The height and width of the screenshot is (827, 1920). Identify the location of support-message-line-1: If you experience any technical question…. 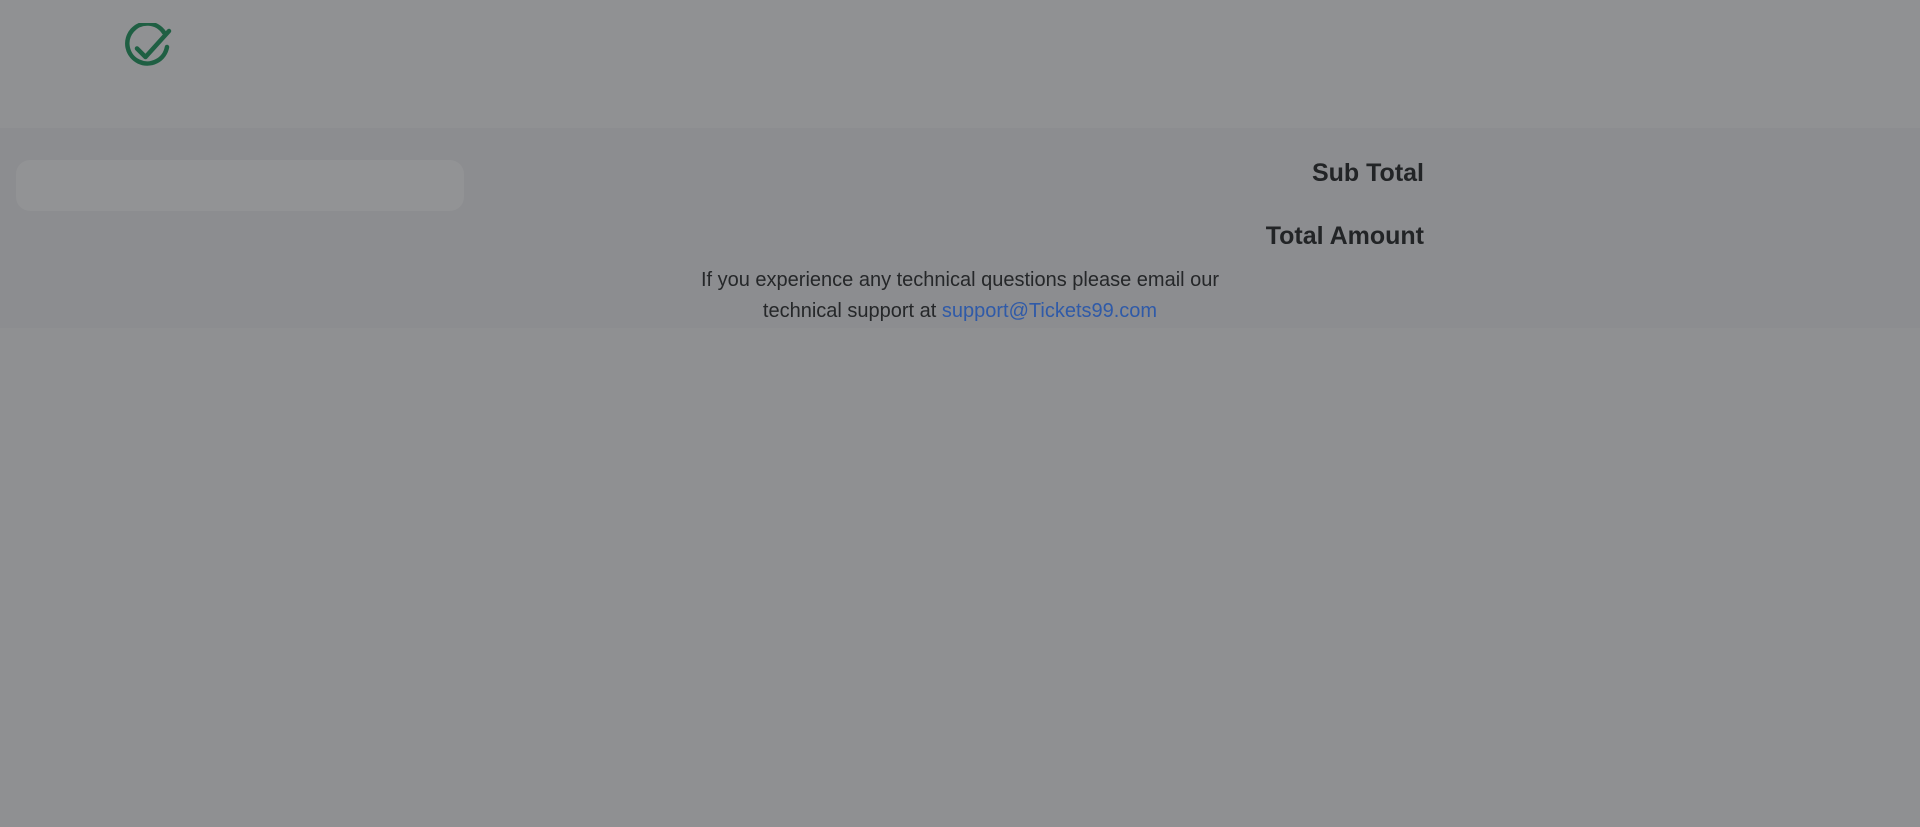
(960, 280).